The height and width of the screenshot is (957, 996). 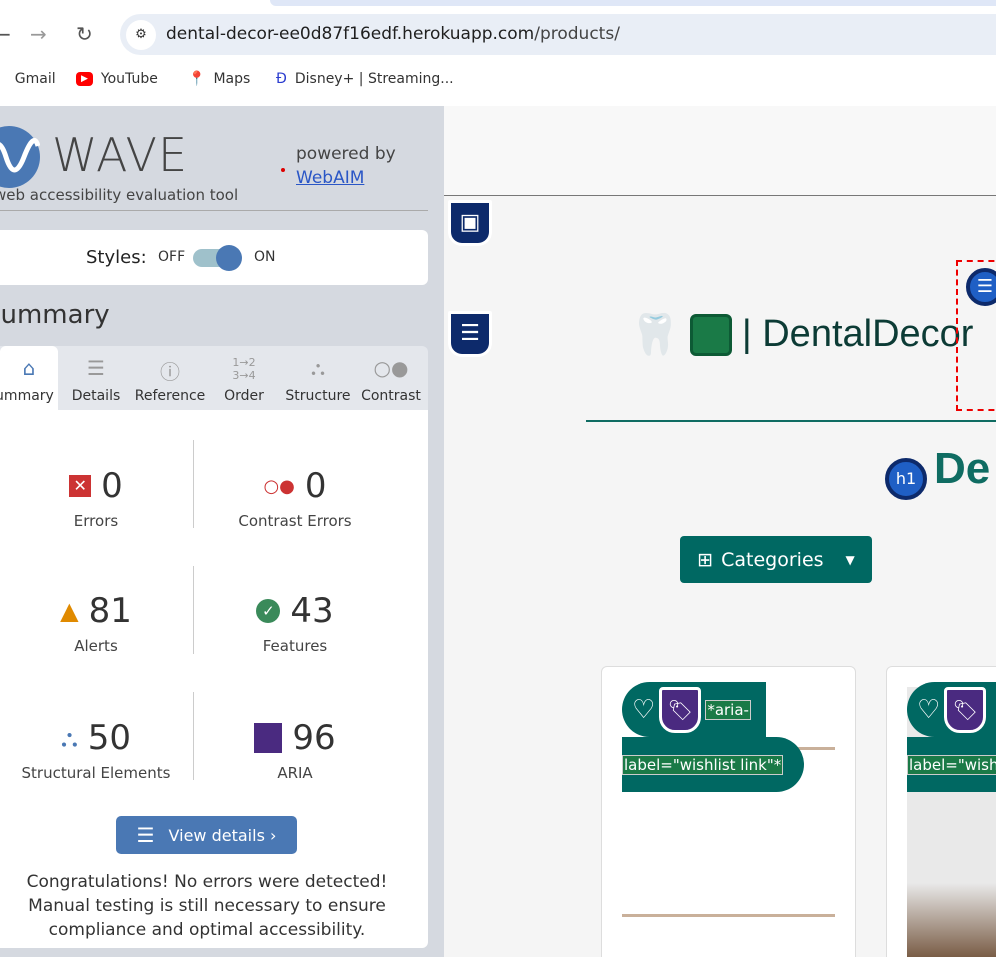 What do you see at coordinates (906, 479) in the screenshot?
I see `wave-h1-icon: h1` at bounding box center [906, 479].